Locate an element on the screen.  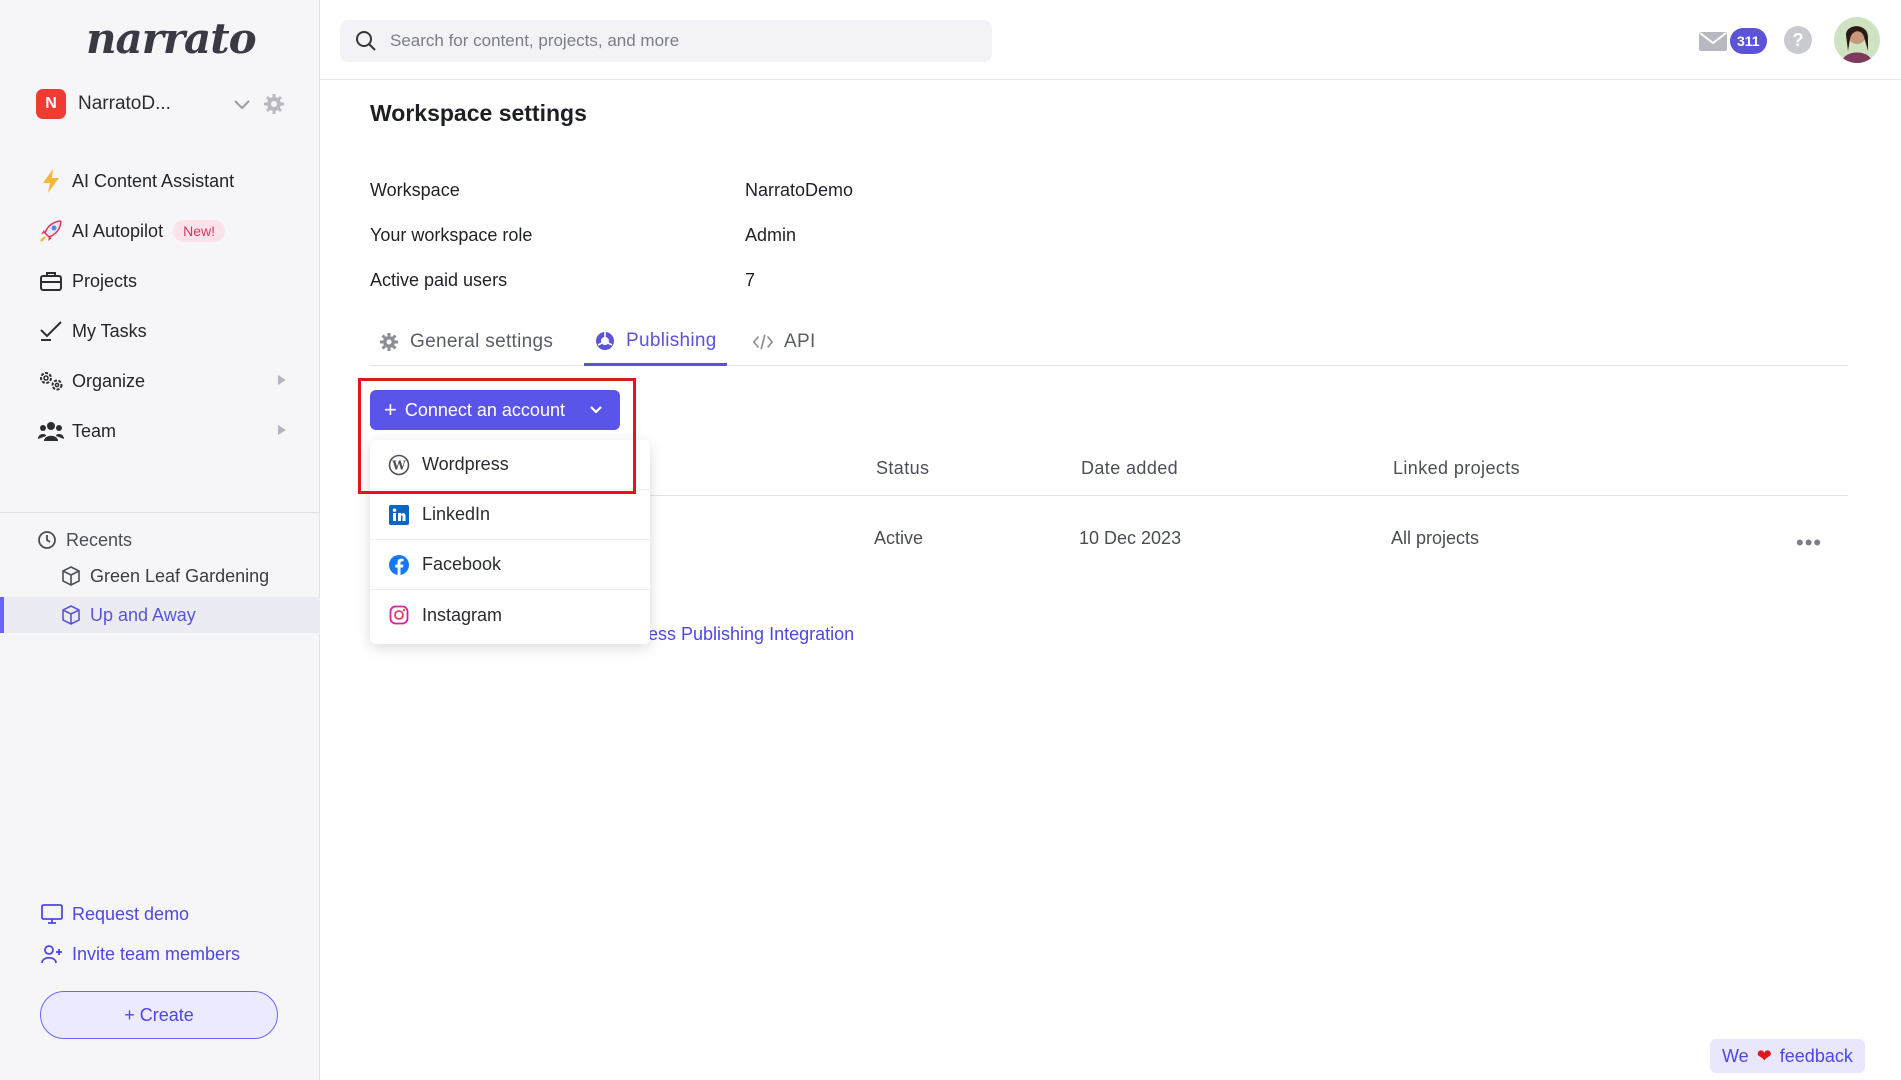
invite-team-members-link: Invite team members is located at coordinates (140, 954).